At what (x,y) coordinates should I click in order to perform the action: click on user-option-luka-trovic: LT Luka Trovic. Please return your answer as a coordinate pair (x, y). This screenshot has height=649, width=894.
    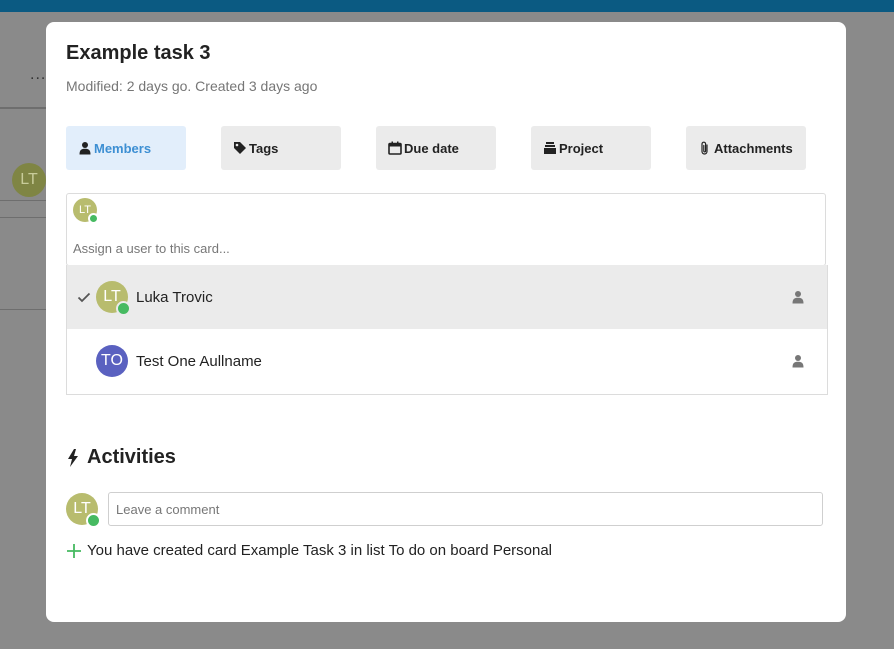
    Looking at the image, I should click on (447, 297).